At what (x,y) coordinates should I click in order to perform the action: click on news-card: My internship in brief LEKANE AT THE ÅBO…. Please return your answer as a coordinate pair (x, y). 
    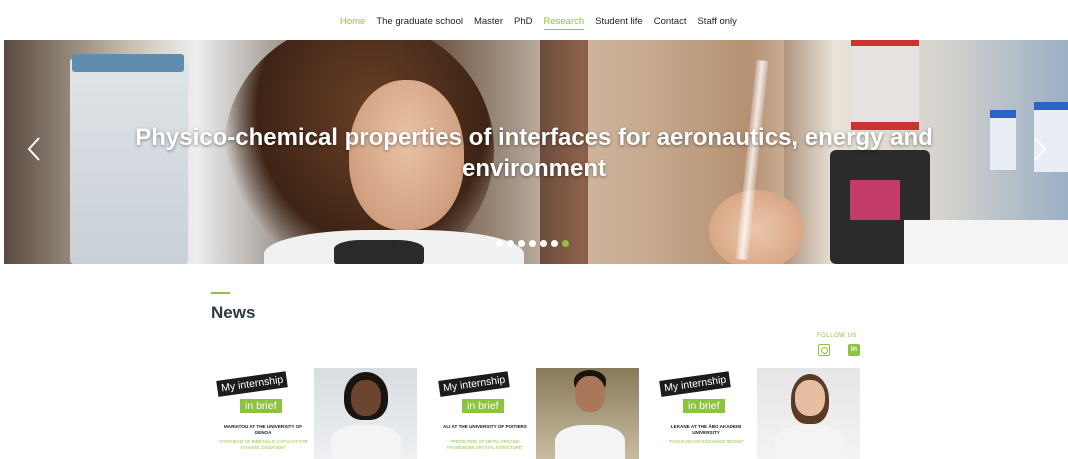
    Looking at the image, I should click on (757, 413).